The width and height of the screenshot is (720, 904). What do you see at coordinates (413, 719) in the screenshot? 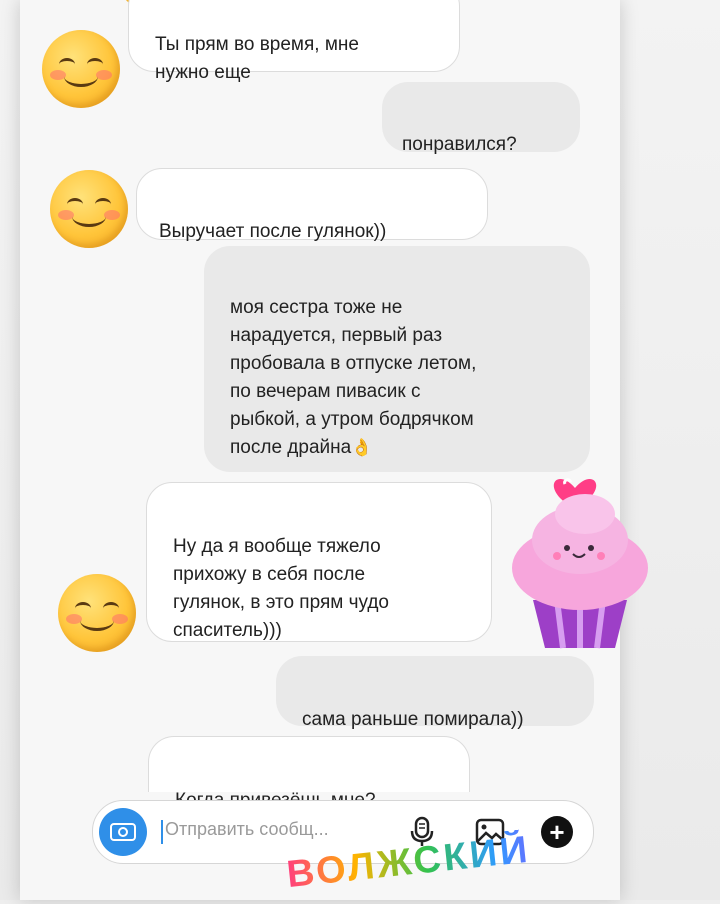
I see `message-text: сама раньше помирала))` at bounding box center [413, 719].